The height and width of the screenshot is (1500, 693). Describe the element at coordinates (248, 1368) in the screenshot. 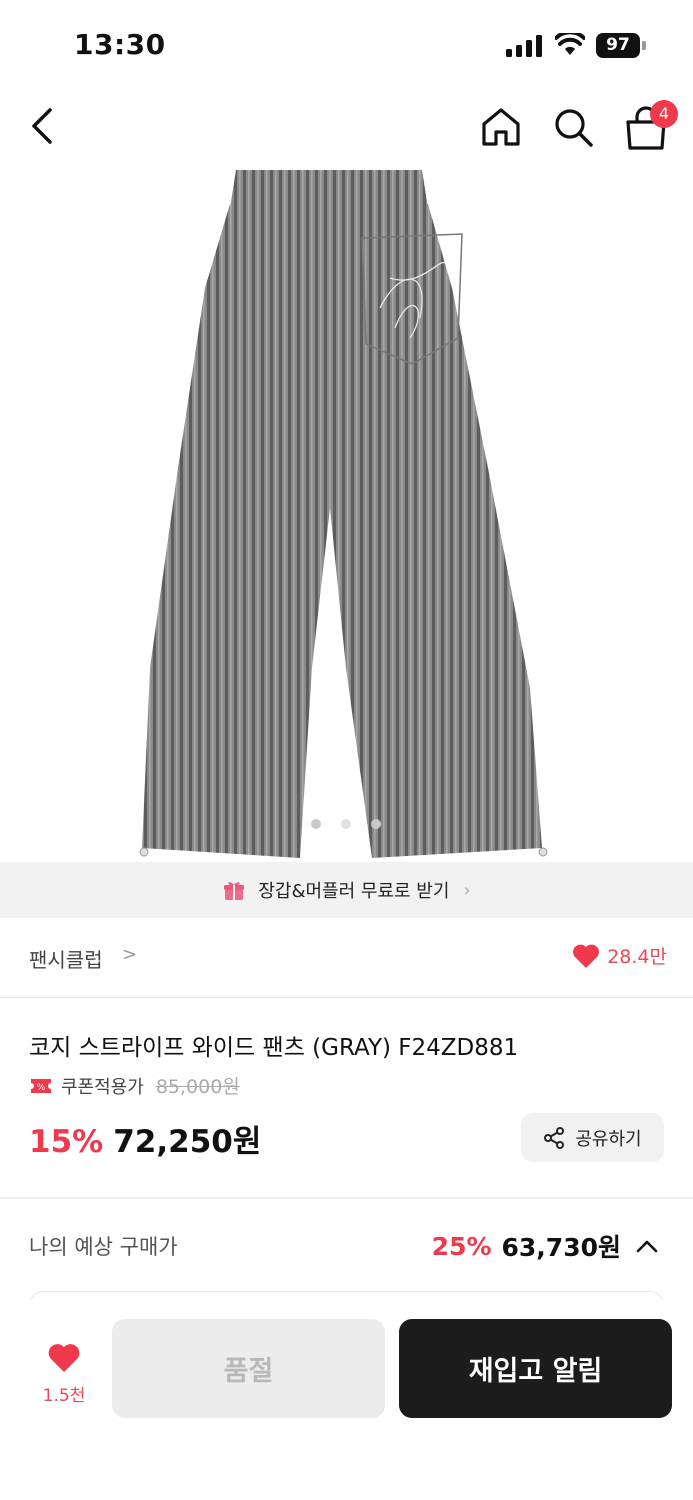

I see `soldout-button: 품절` at that location.